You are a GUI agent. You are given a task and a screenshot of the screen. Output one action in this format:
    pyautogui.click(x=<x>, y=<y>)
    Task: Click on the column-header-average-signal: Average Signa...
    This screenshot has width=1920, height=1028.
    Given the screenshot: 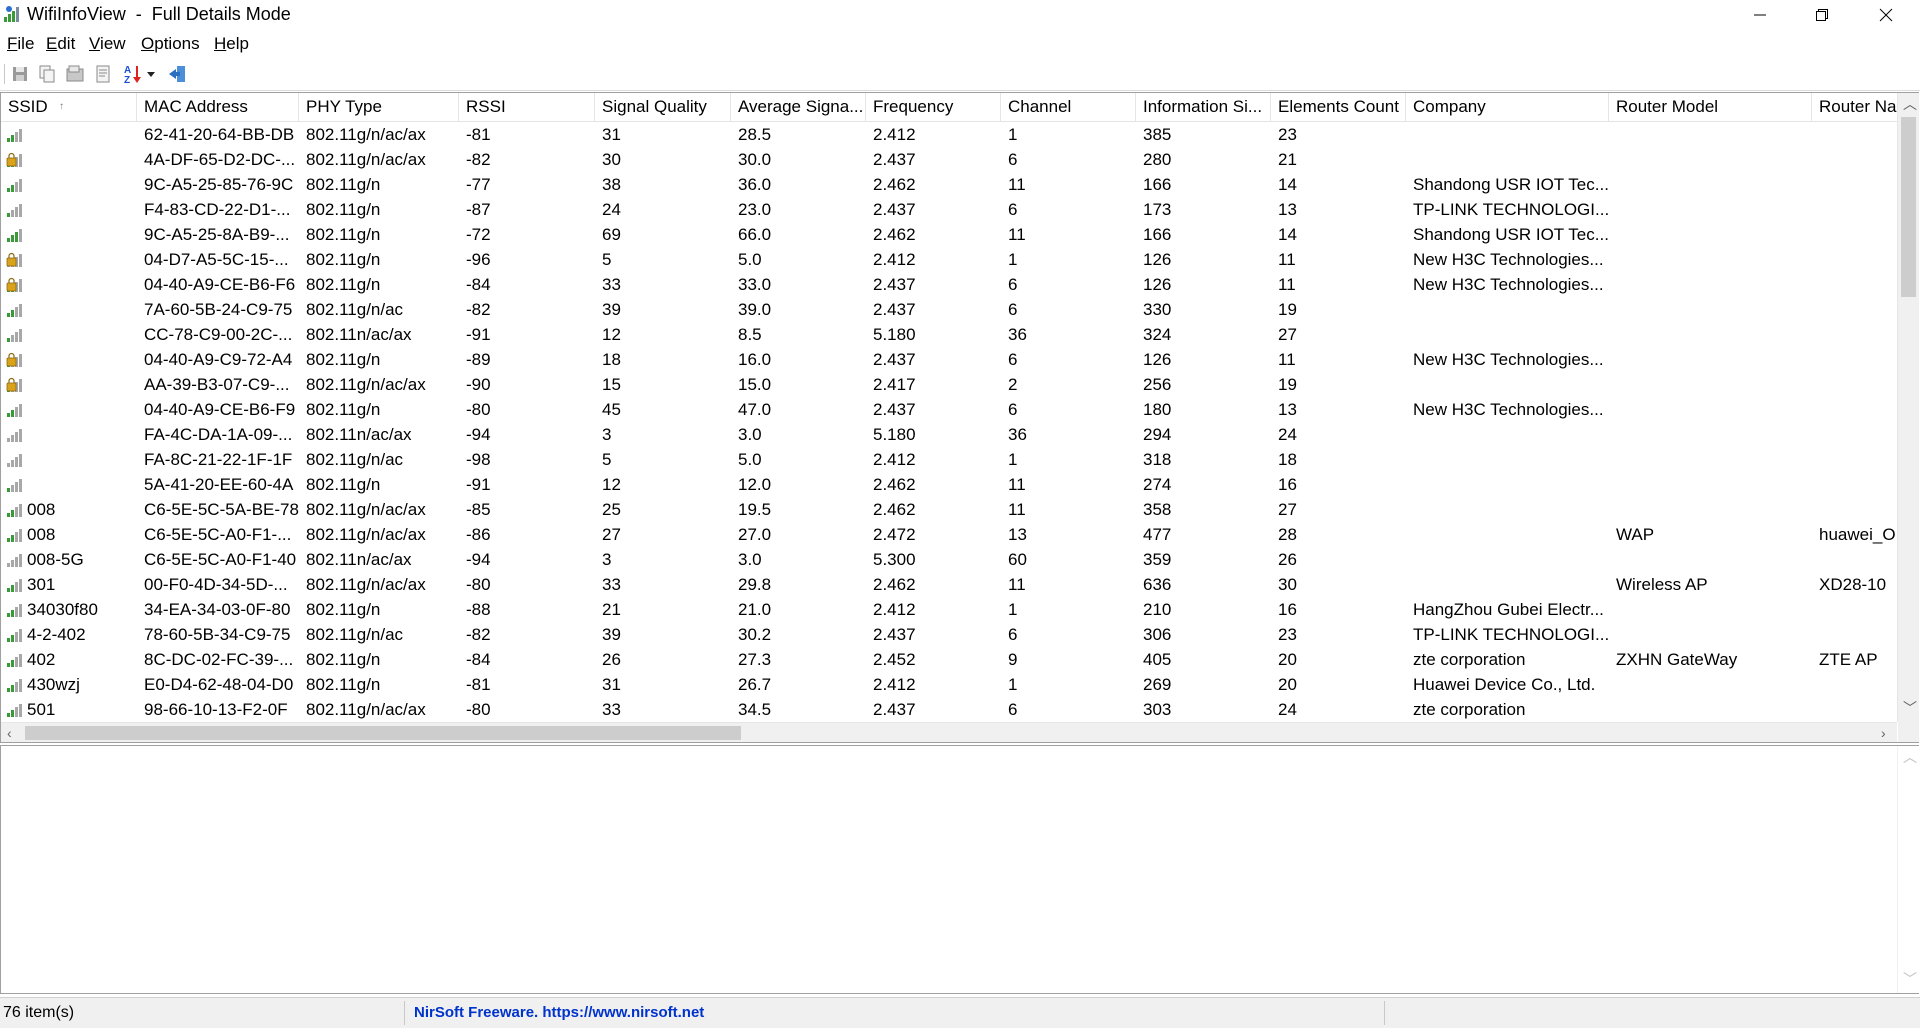 What is the action you would take?
    pyautogui.click(x=798, y=107)
    